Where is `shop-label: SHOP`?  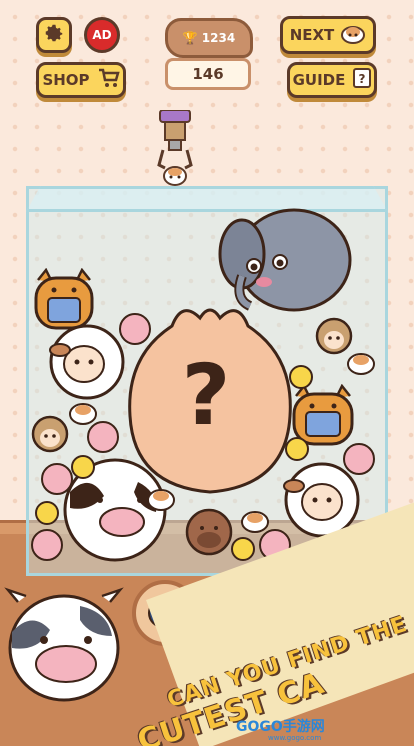 shop-label: SHOP is located at coordinates (66, 80).